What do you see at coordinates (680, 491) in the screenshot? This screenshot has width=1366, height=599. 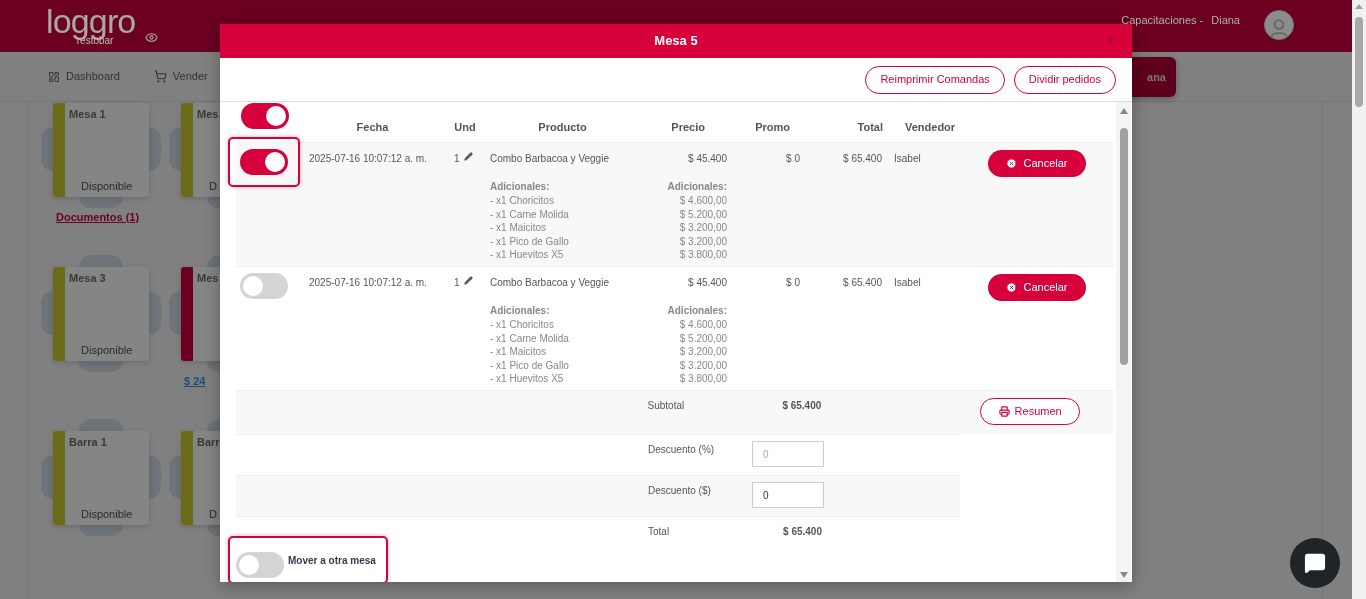 I see `summary-label: Descuento ($)` at bounding box center [680, 491].